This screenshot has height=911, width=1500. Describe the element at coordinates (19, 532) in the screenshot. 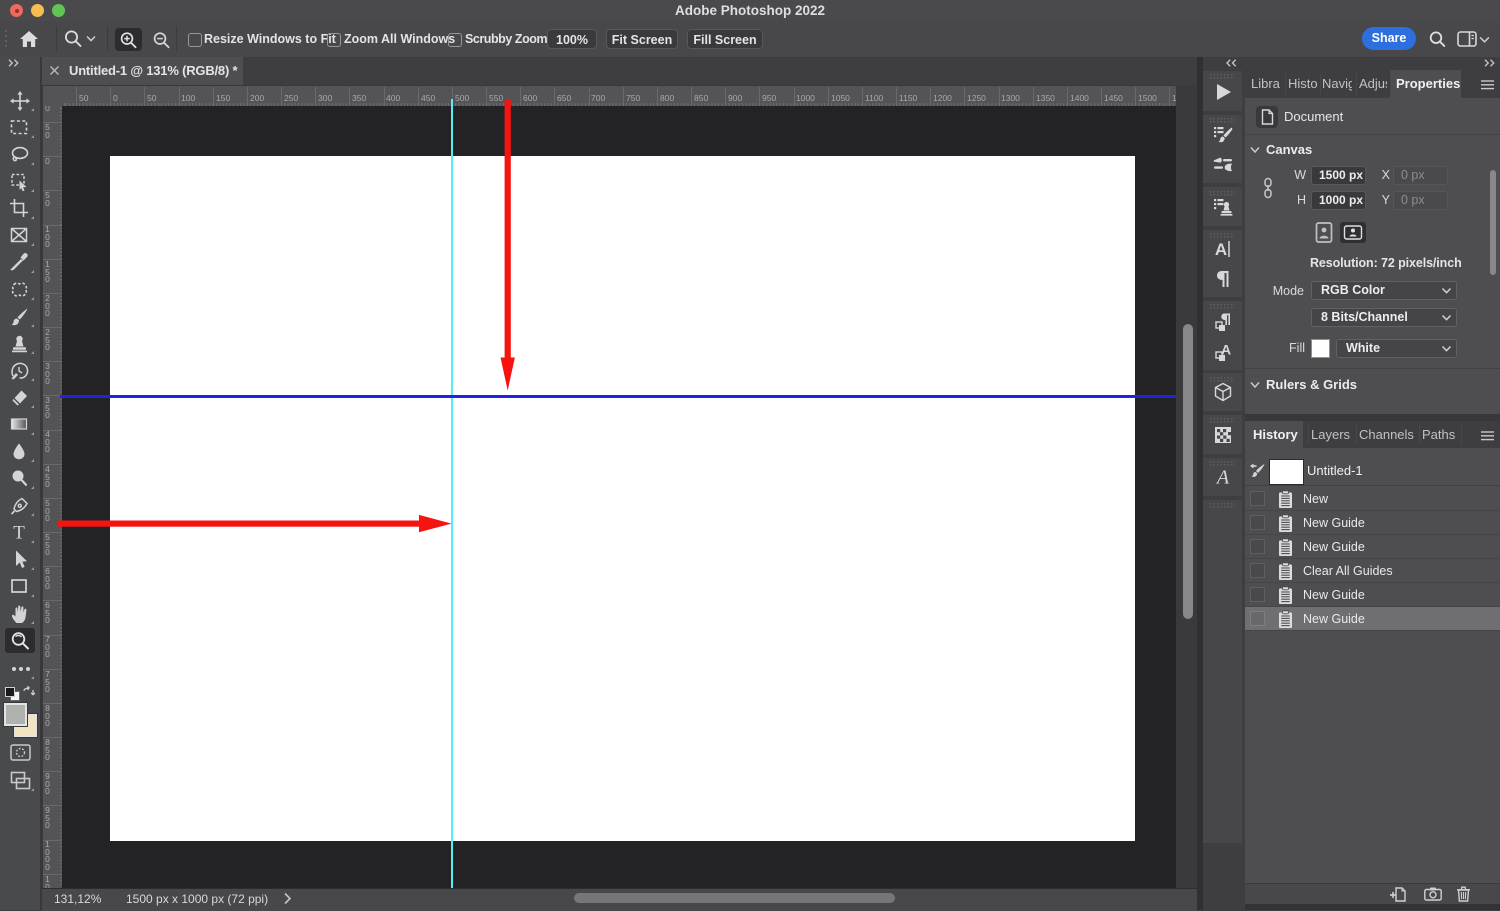

I see `svg-text: T` at that location.